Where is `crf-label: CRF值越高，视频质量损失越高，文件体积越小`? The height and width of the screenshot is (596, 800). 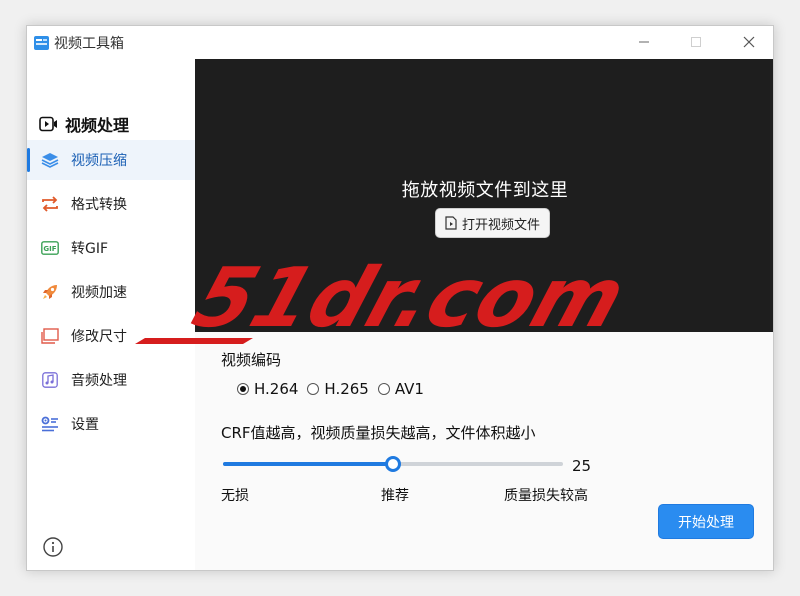 crf-label: CRF值越高，视频质量损失越高，文件体积越小 is located at coordinates (378, 433).